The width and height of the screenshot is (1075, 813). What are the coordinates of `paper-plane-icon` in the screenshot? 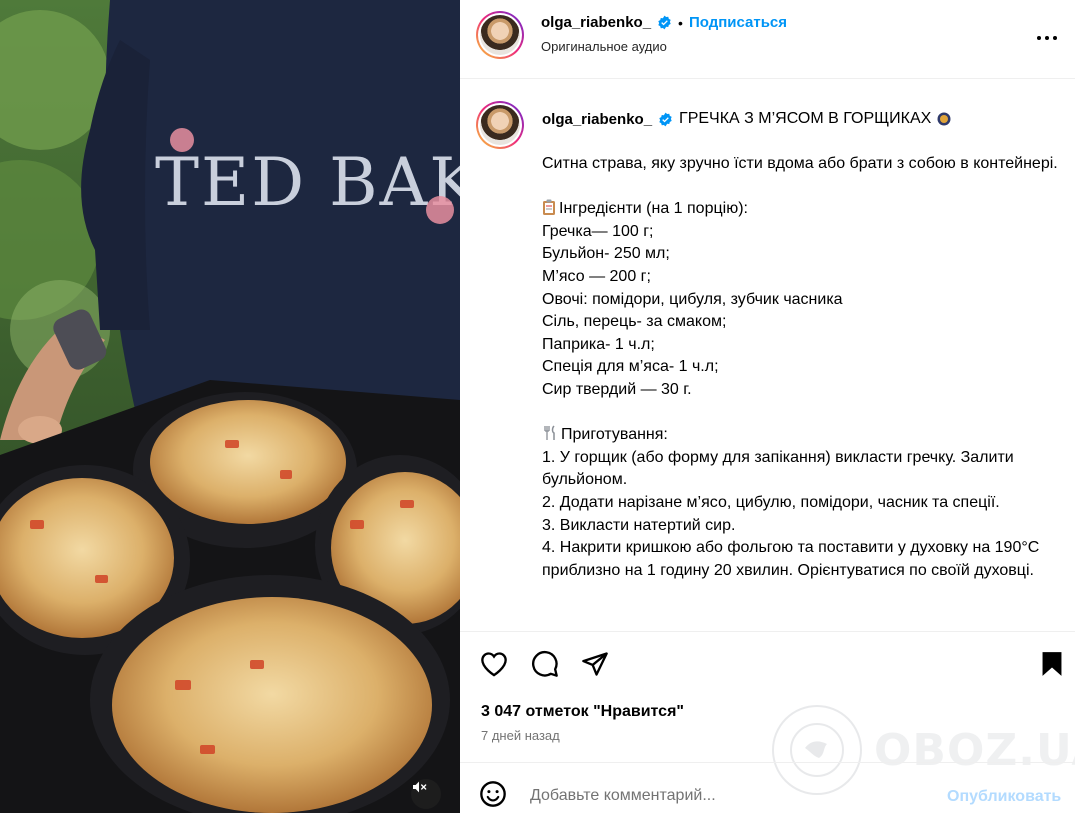 It's located at (595, 664).